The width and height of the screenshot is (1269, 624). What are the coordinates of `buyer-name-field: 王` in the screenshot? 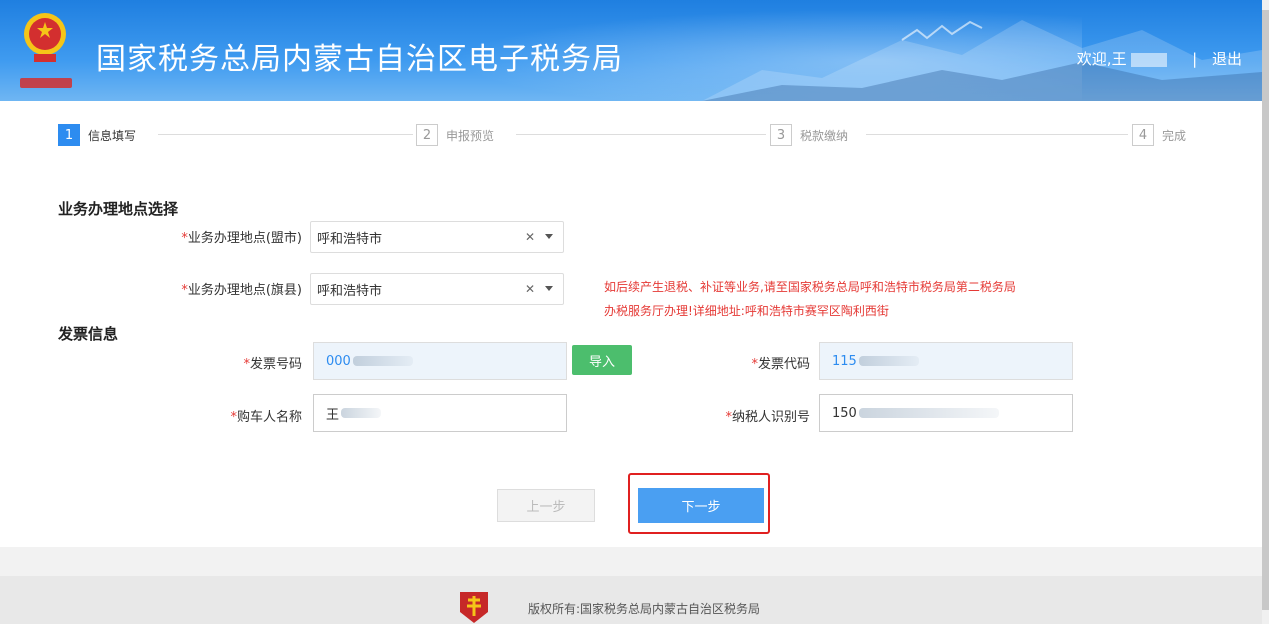 It's located at (440, 413).